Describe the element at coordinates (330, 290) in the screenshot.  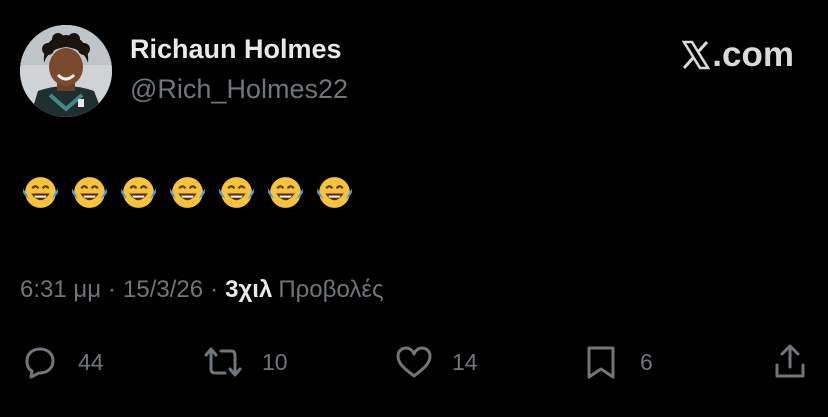
I see `views-label: Προβολές` at that location.